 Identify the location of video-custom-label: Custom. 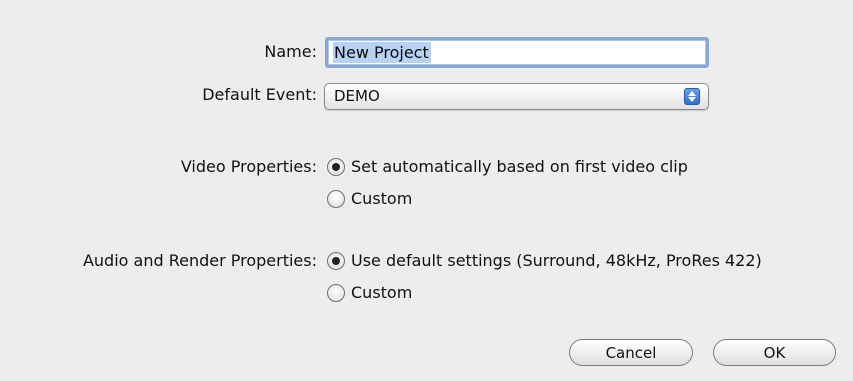
(382, 198).